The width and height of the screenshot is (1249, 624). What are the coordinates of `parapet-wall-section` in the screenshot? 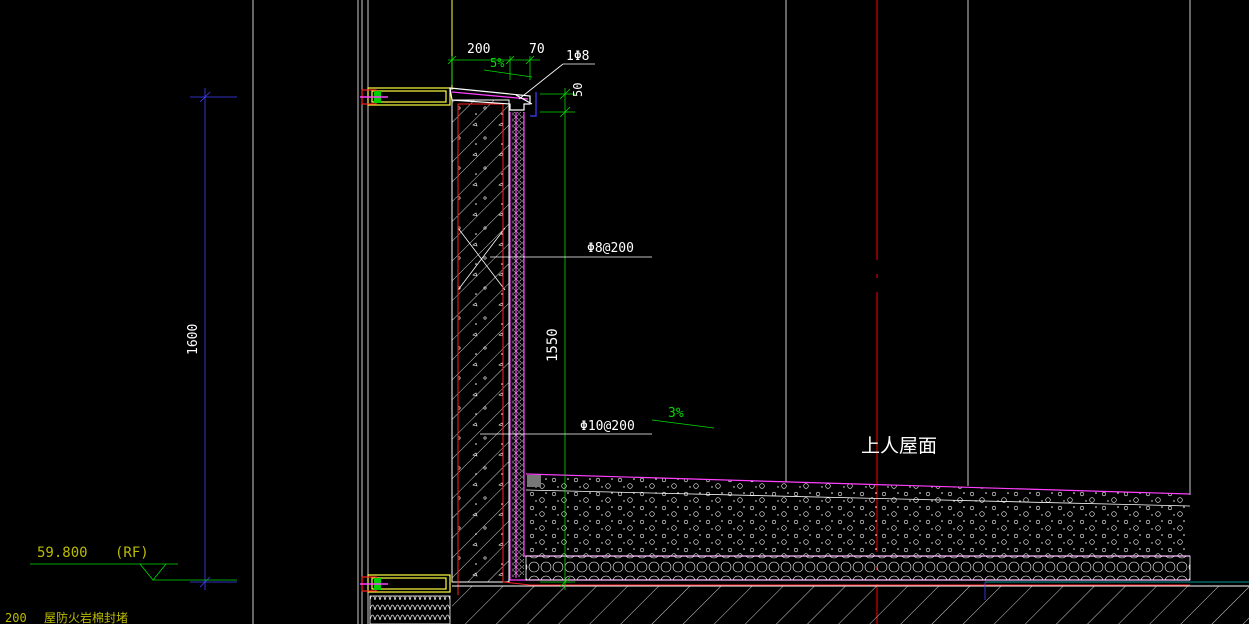 It's located at (480, 341).